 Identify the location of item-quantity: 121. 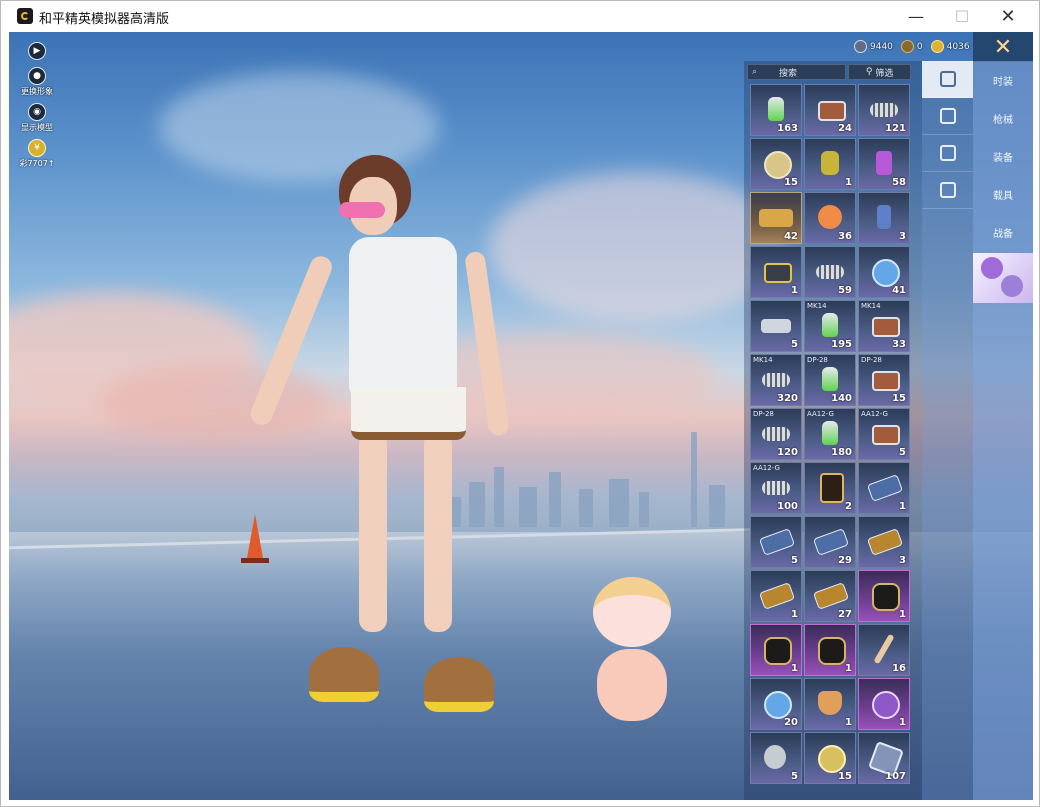
(895, 128).